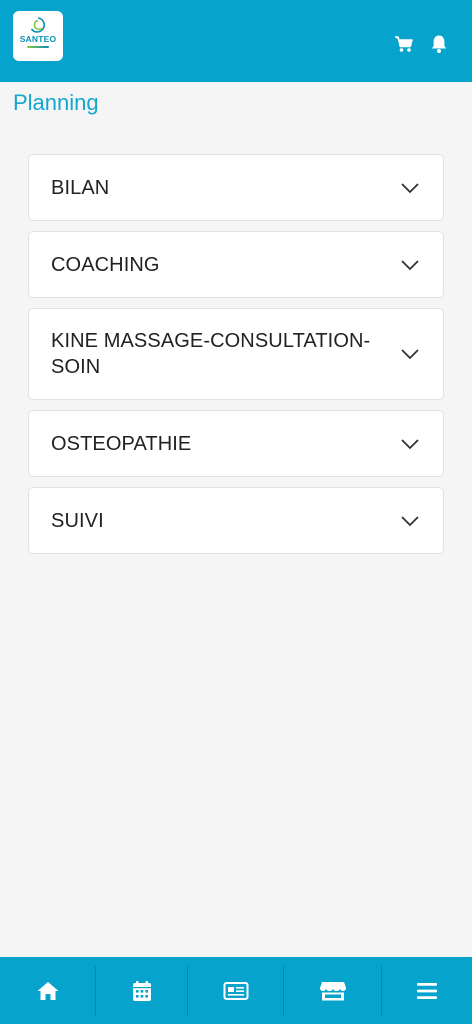  I want to click on page-title: Planning, so click(56, 102).